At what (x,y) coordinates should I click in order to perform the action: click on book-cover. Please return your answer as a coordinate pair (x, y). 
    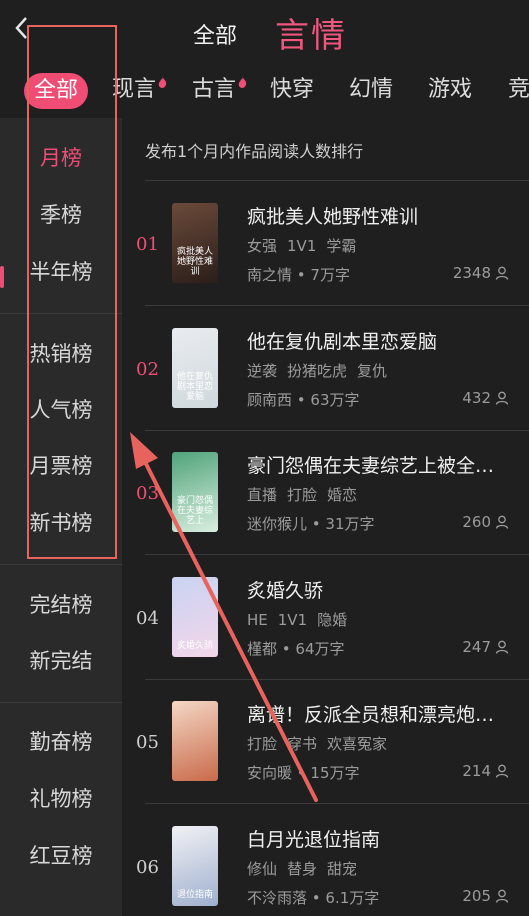
    Looking at the image, I should click on (195, 741).